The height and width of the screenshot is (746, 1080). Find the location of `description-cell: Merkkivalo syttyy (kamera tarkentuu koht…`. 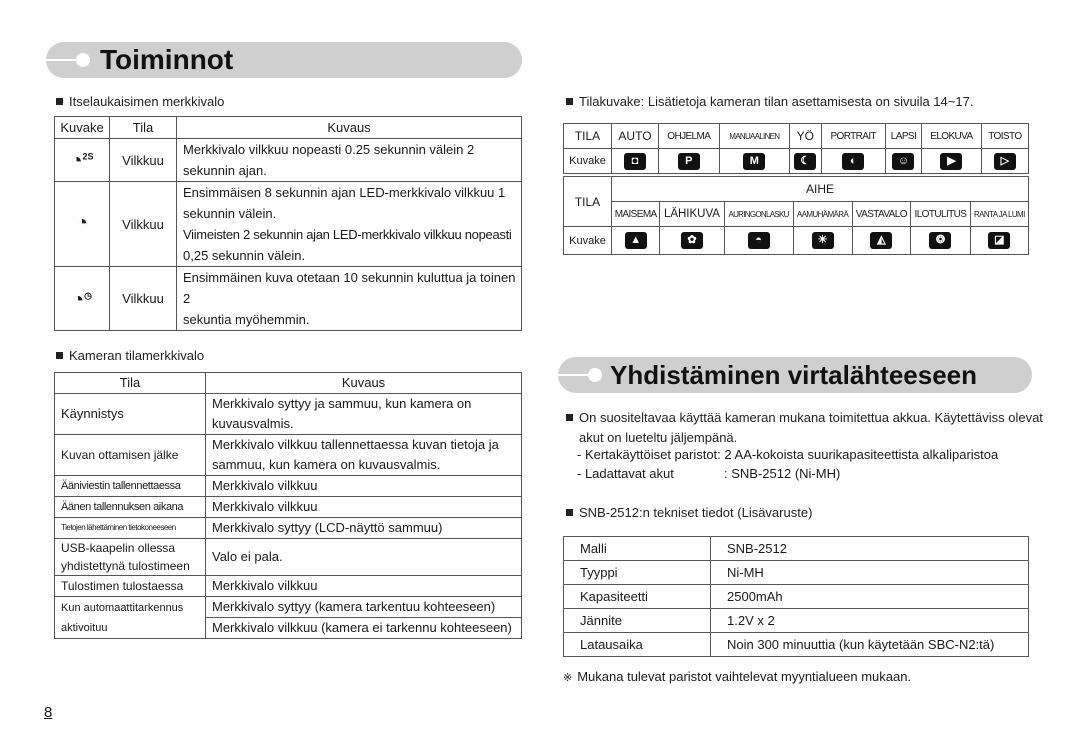

description-cell: Merkkivalo syttyy (kamera tarkentuu koht… is located at coordinates (363, 607).